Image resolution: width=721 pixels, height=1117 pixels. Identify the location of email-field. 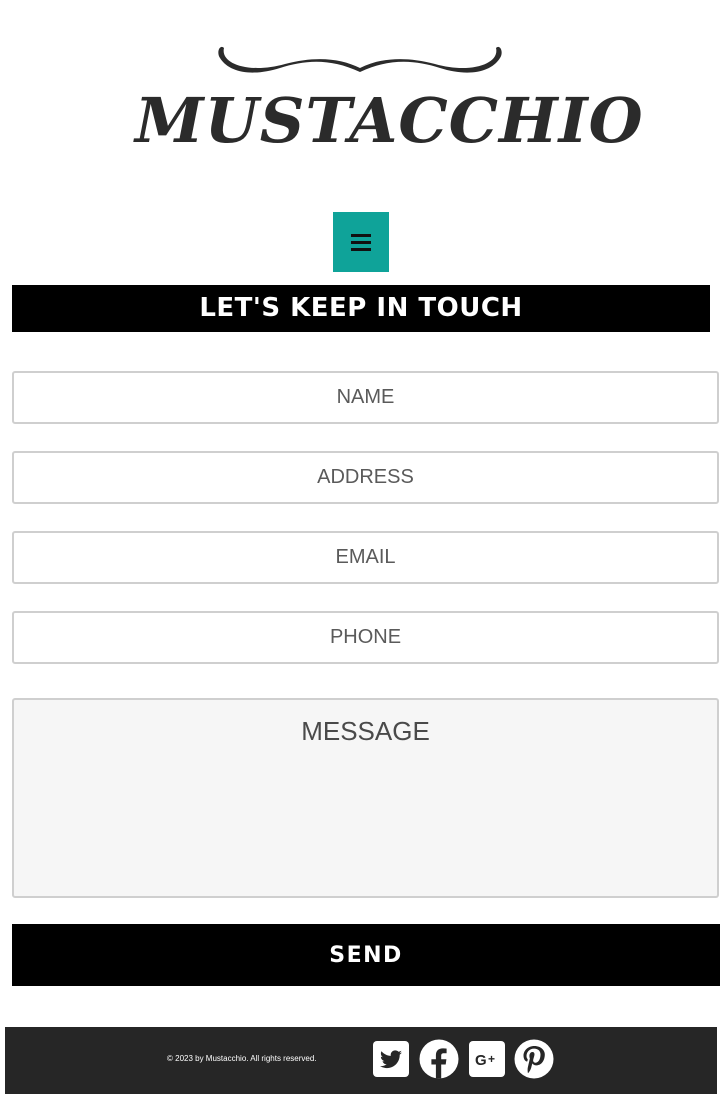
(365, 557).